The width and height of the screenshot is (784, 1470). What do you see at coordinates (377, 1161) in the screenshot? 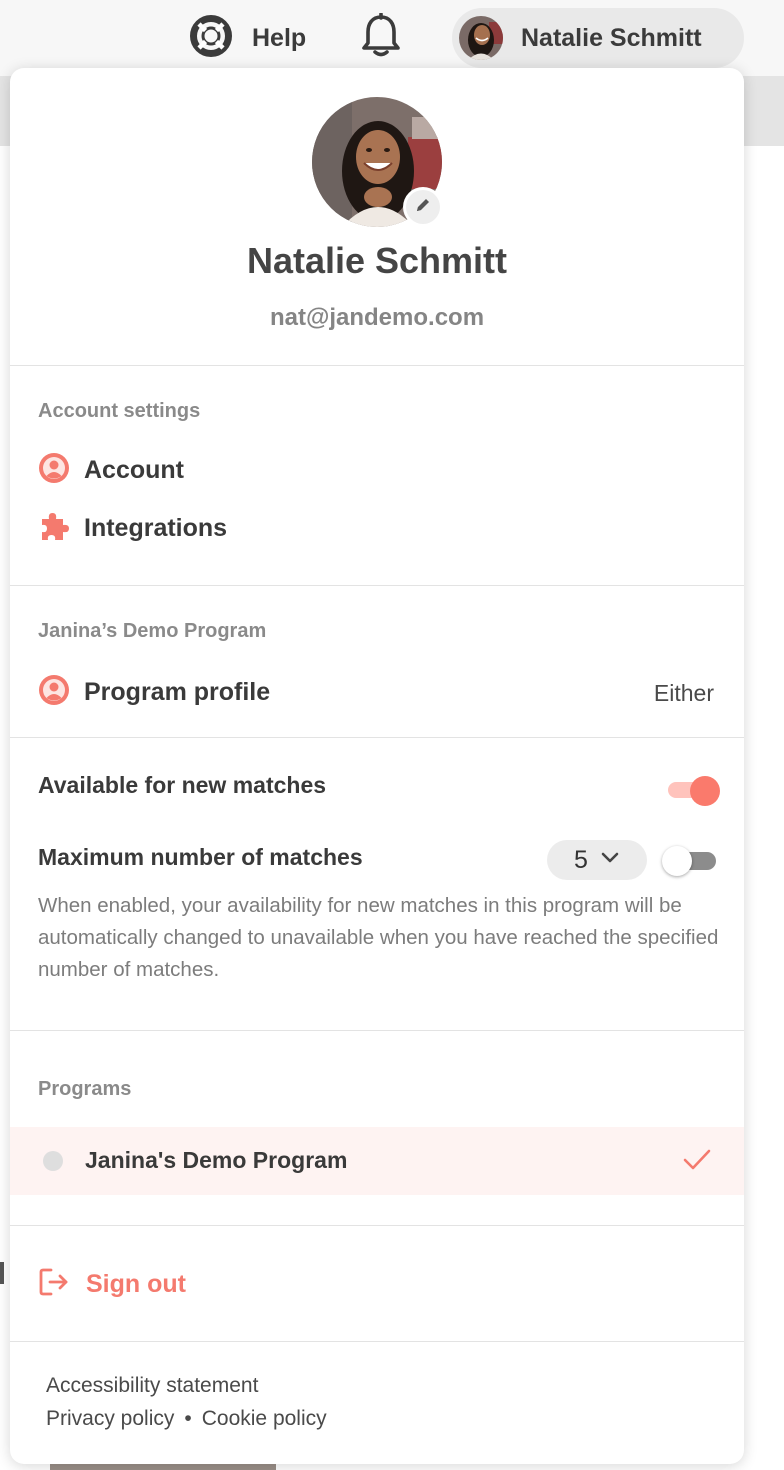
I see `program-item: Janina's Demo Program` at bounding box center [377, 1161].